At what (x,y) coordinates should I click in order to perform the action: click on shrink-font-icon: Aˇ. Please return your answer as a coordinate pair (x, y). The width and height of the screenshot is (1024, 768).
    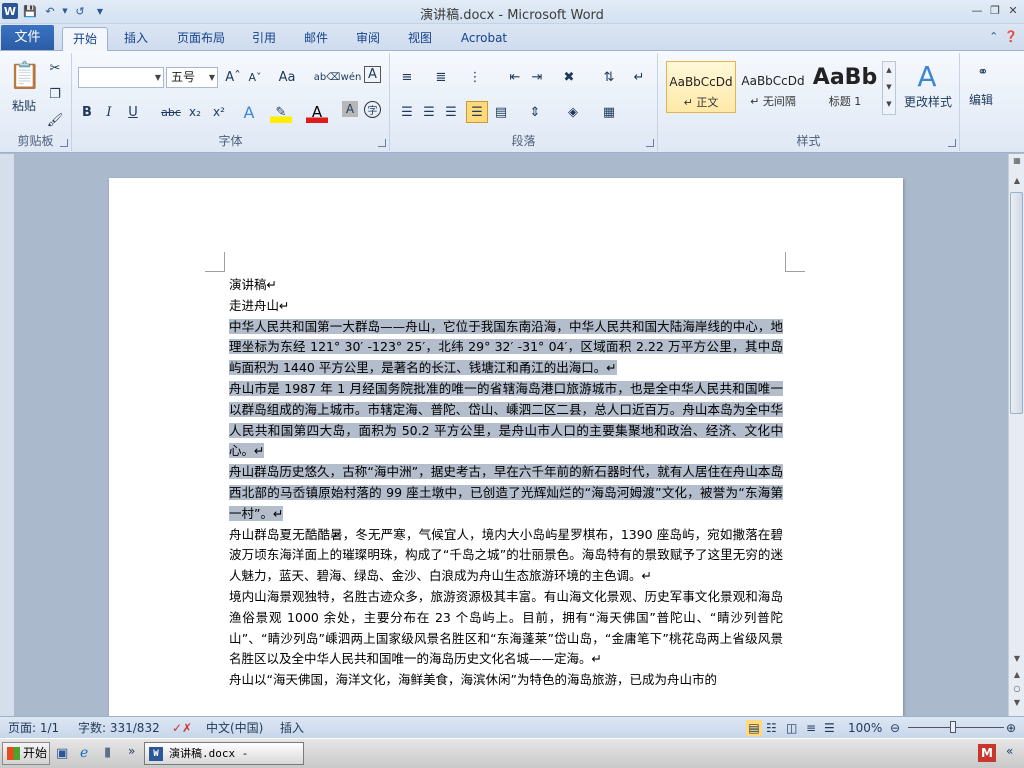
    Looking at the image, I should click on (255, 77).